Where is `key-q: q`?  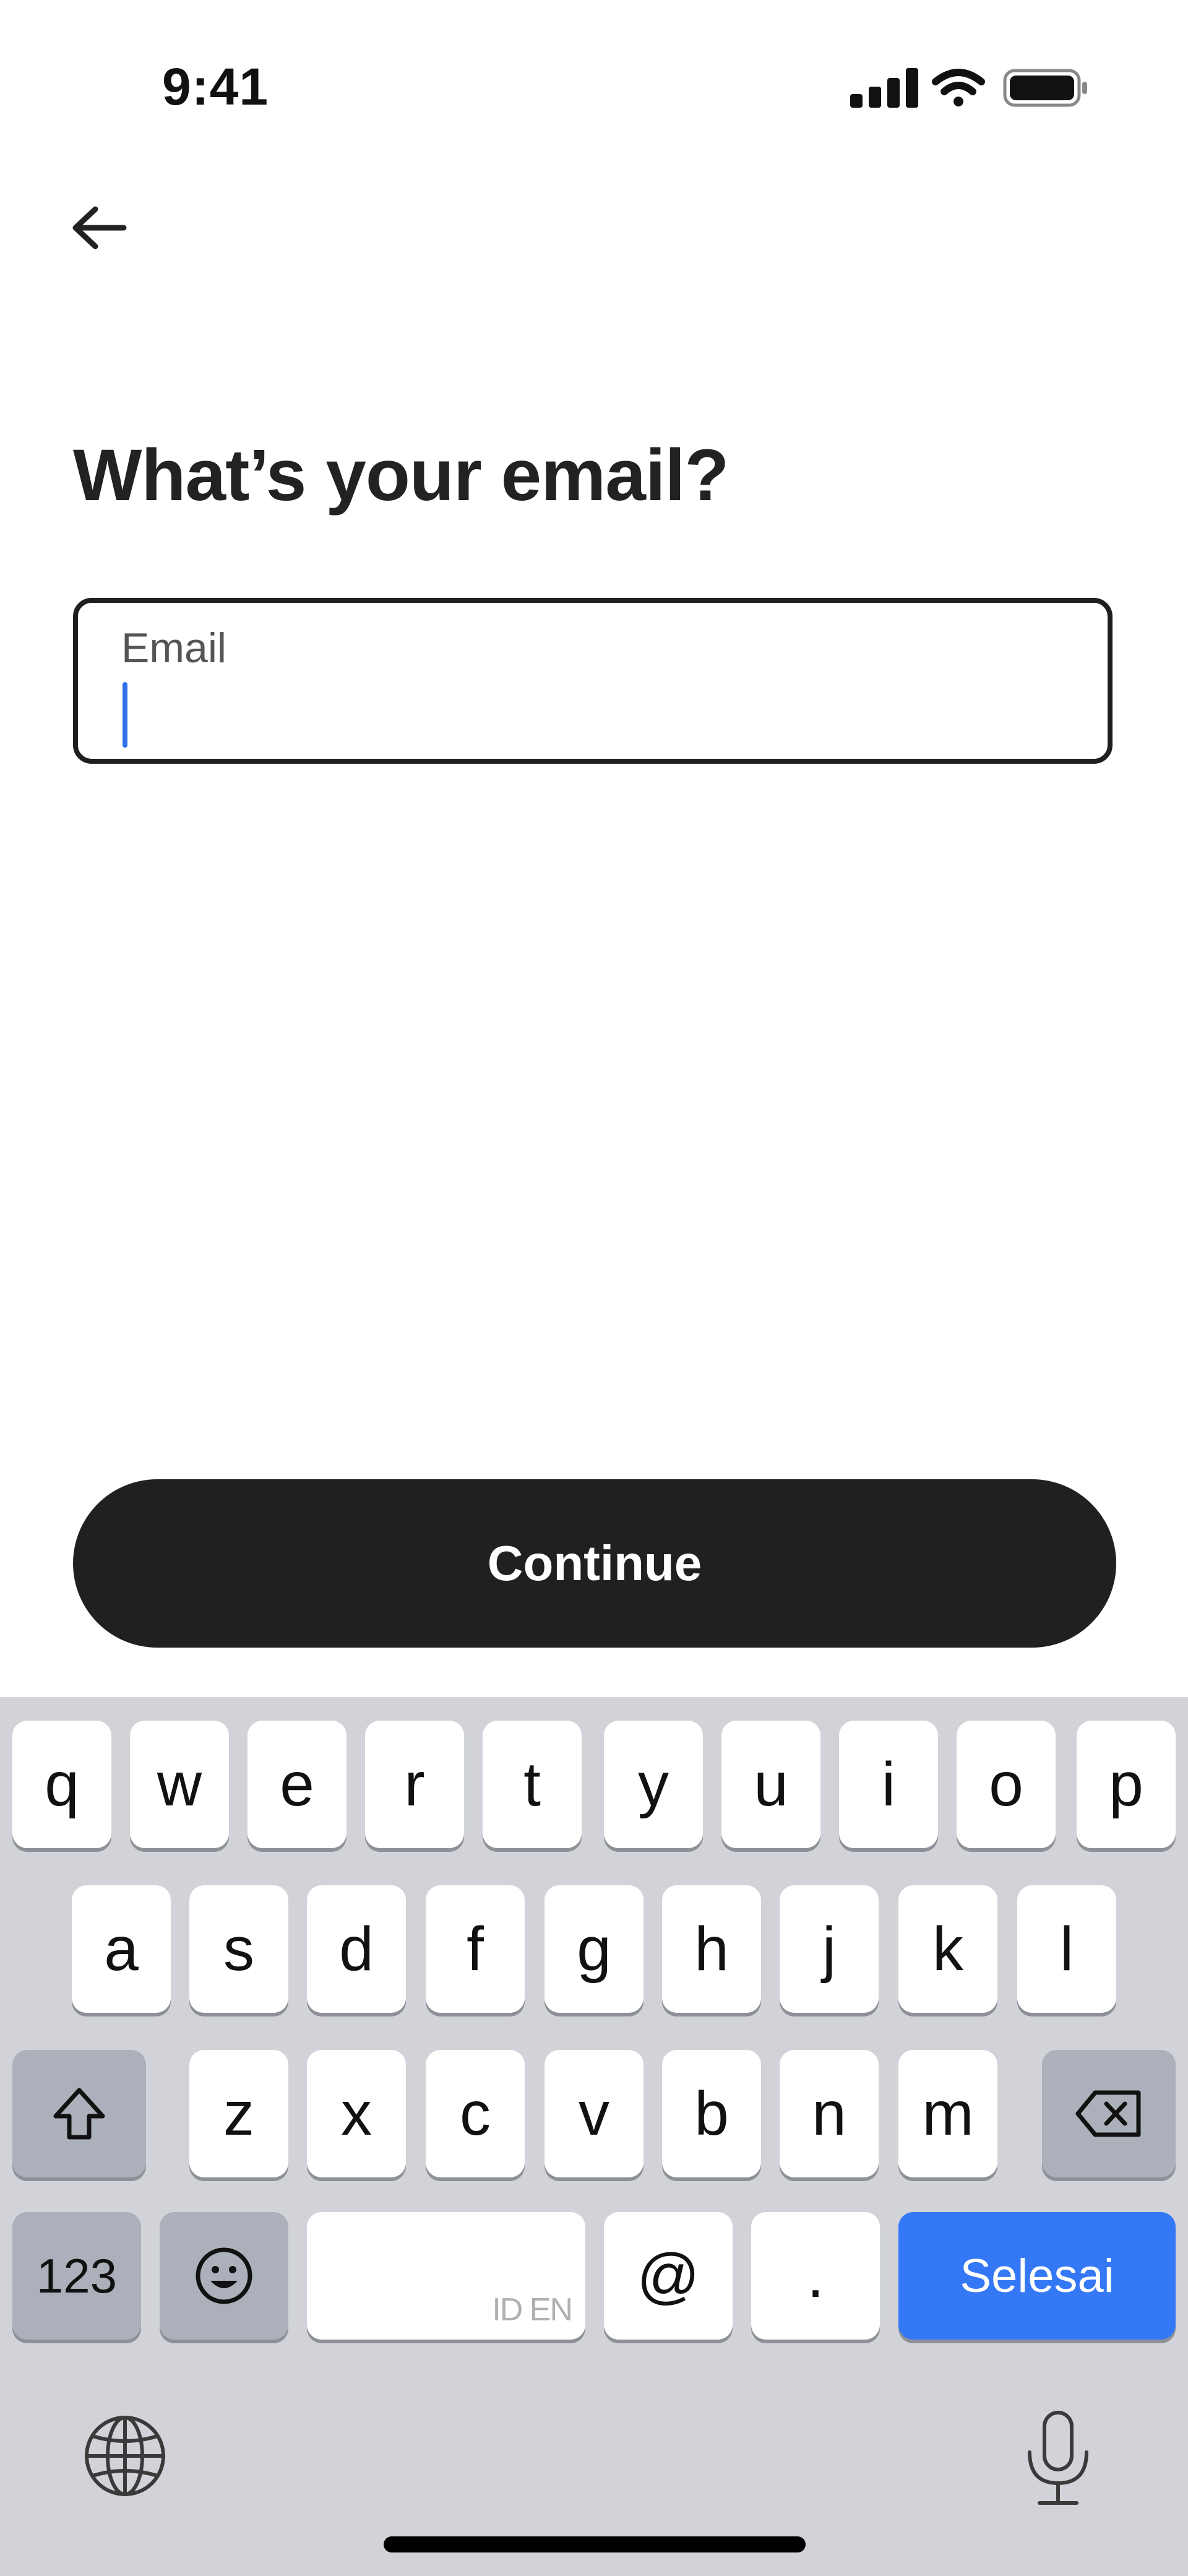 key-q: q is located at coordinates (61, 1784).